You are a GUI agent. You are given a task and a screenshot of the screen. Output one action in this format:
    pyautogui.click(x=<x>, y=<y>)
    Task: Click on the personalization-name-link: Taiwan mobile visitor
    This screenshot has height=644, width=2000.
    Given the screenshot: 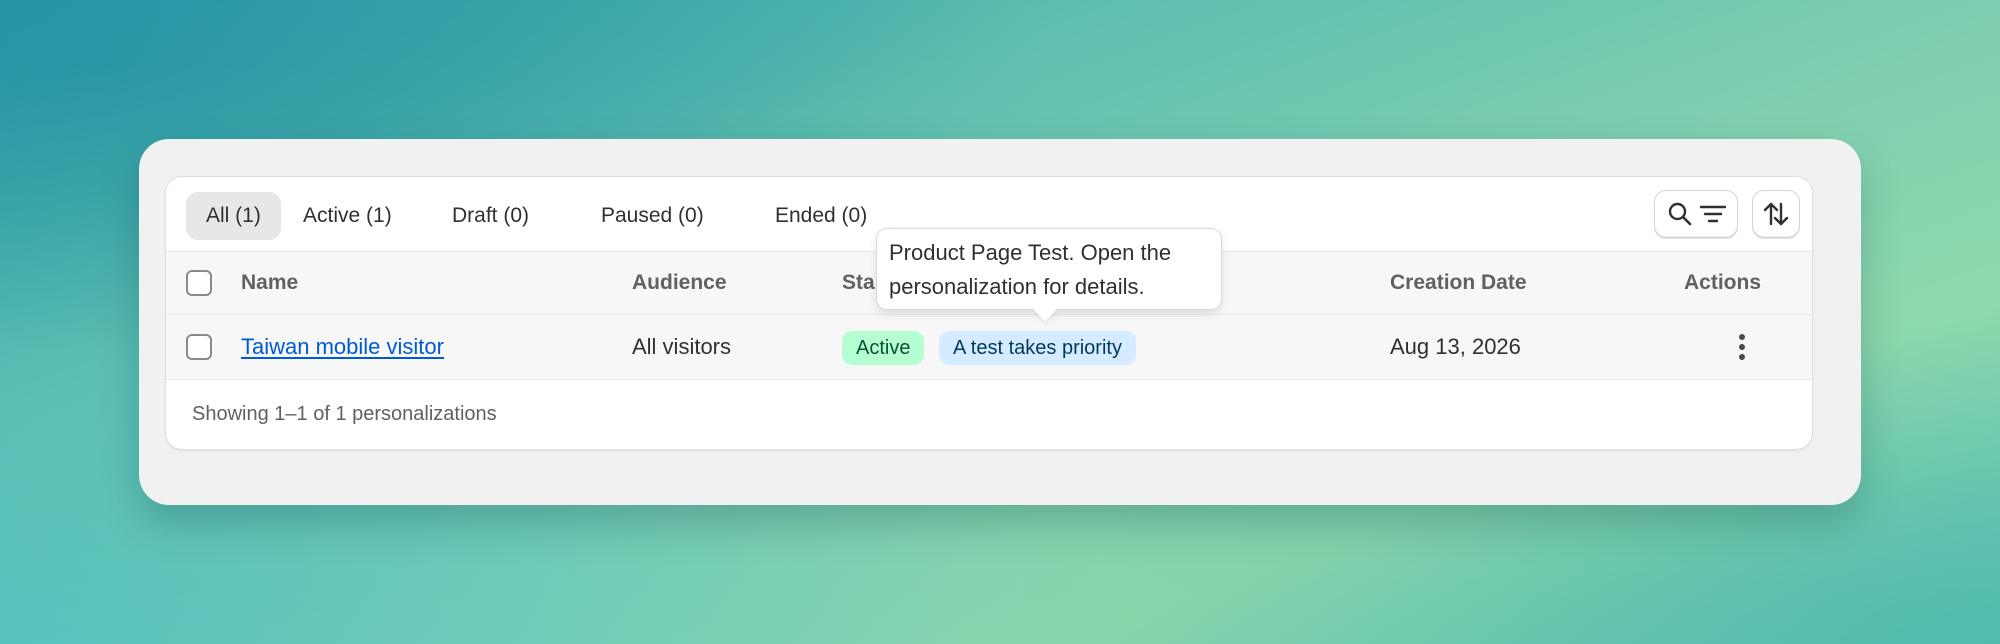 What is the action you would take?
    pyautogui.click(x=342, y=346)
    